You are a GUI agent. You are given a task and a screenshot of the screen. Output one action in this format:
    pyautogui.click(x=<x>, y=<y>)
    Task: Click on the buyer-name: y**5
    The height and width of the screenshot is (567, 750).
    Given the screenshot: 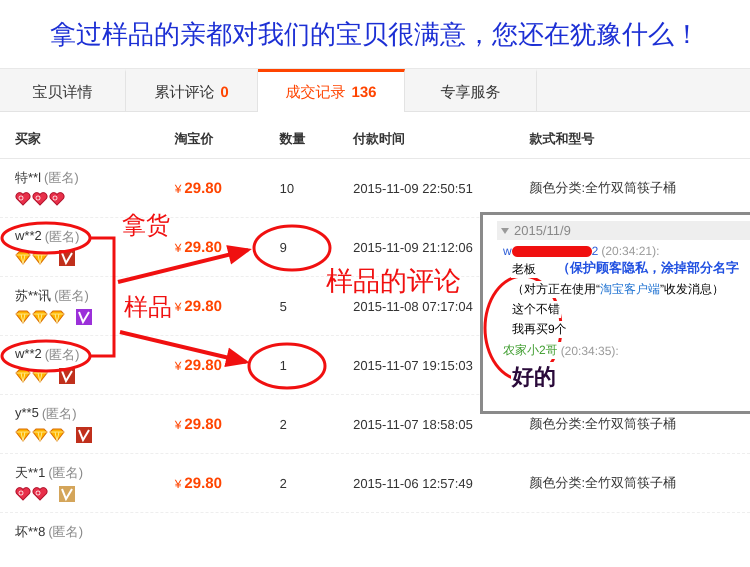 What is the action you would take?
    pyautogui.click(x=27, y=413)
    